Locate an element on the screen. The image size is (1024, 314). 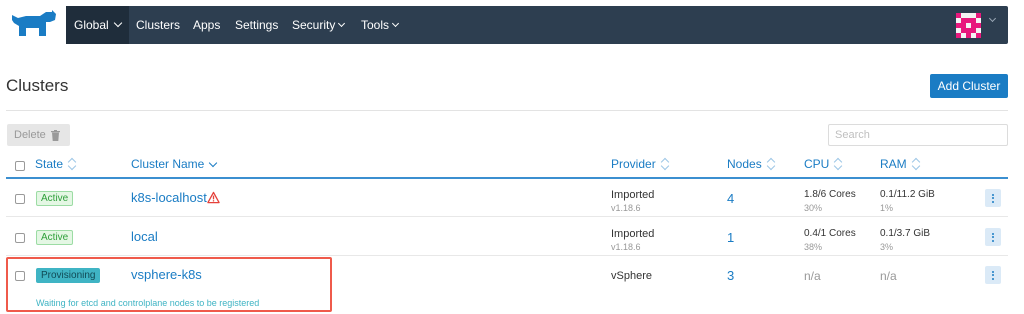
delete-button: Delete is located at coordinates (38, 135).